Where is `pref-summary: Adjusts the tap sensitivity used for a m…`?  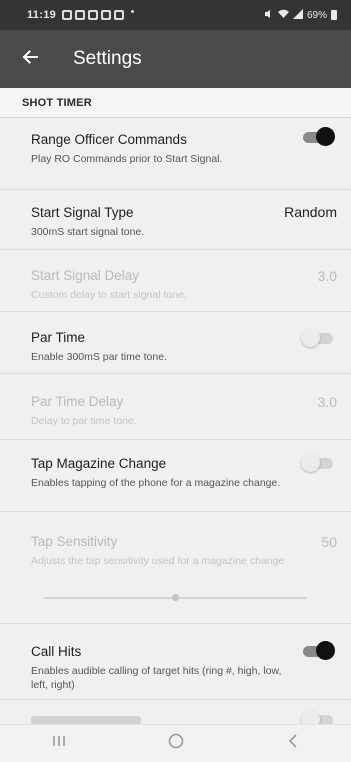 pref-summary: Adjusts the tap sensitivity used for a m… is located at coordinates (158, 561).